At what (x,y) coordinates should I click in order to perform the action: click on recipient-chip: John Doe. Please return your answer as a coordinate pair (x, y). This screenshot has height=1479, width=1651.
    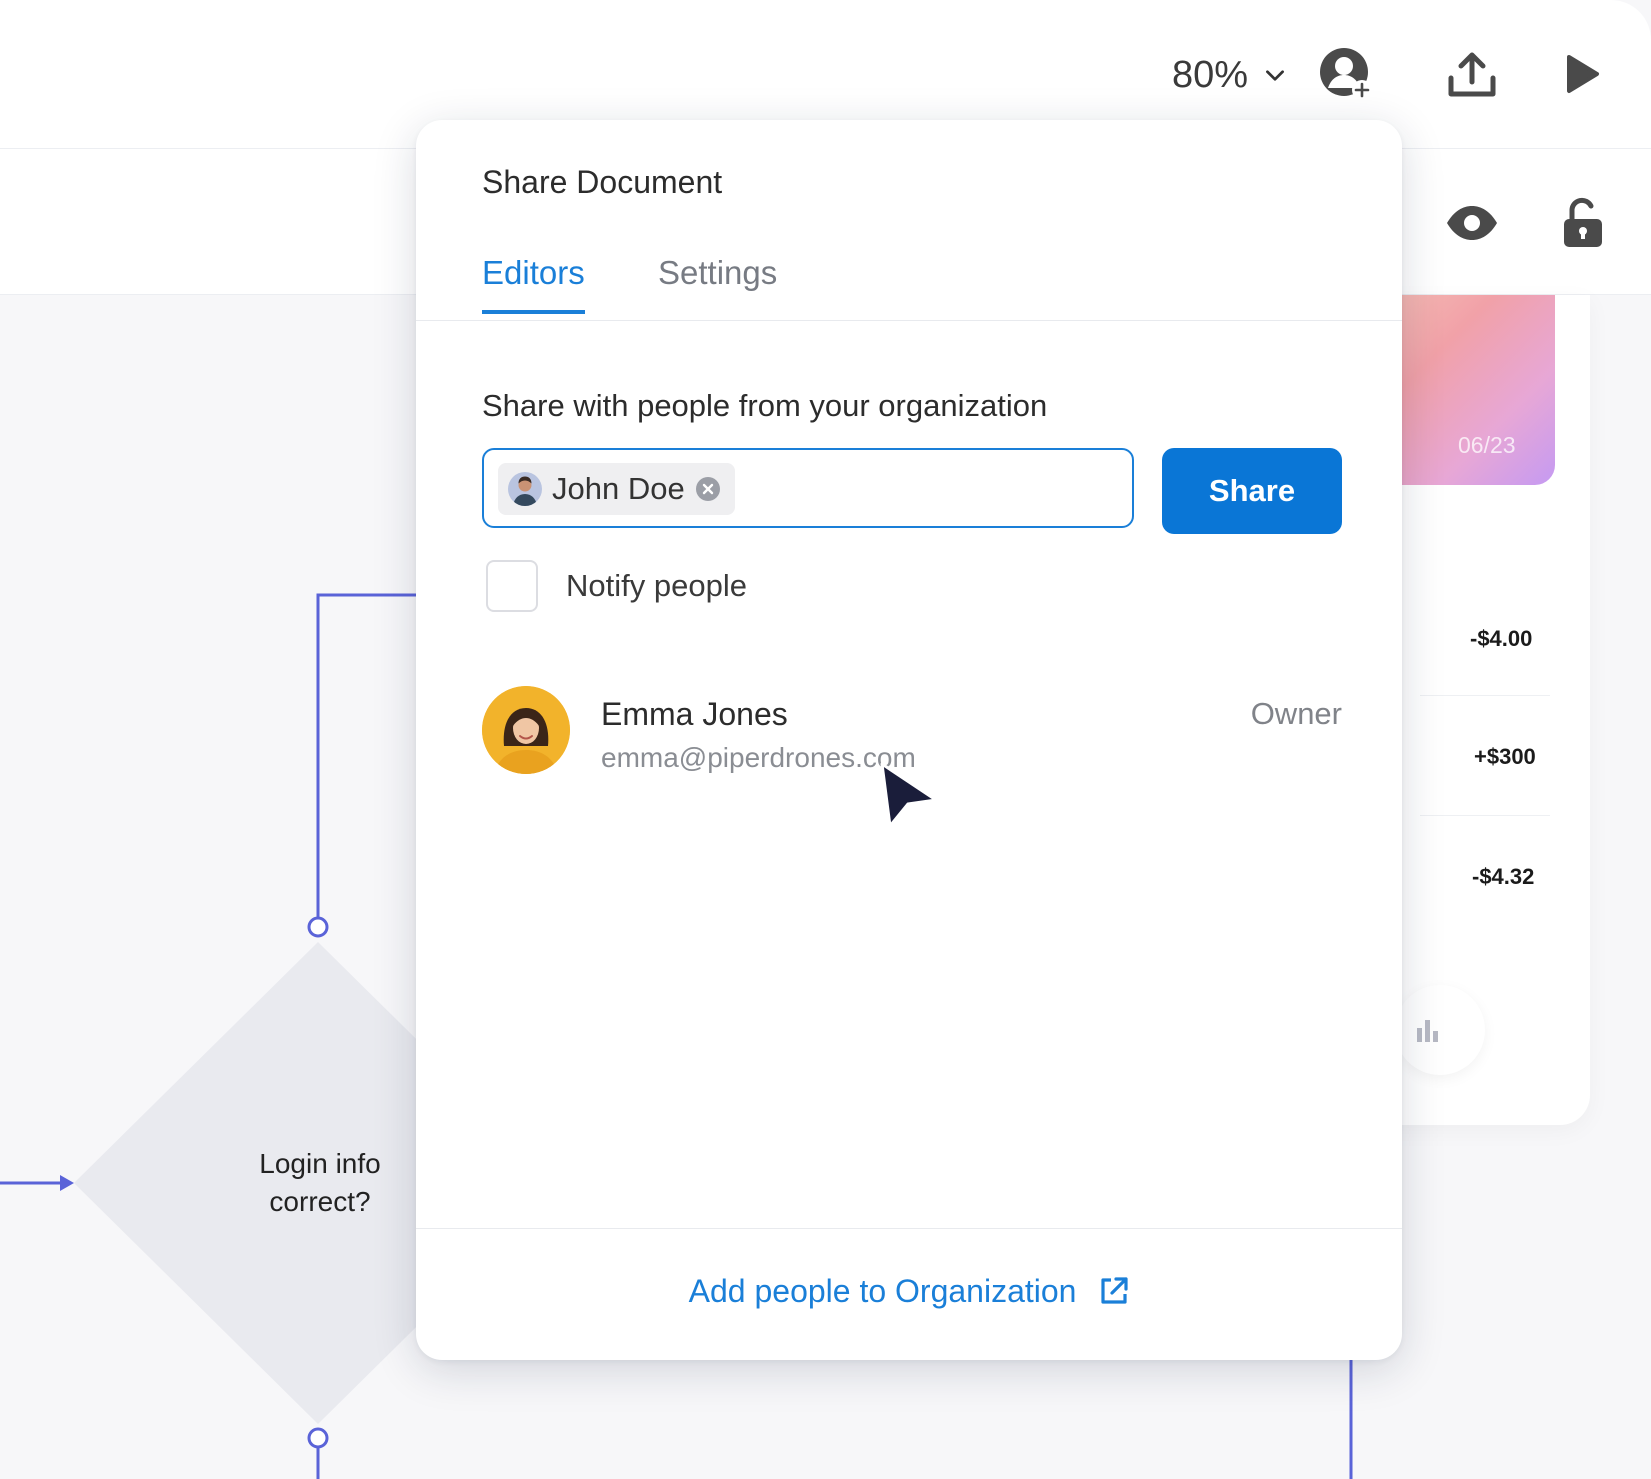
    Looking at the image, I should click on (616, 489).